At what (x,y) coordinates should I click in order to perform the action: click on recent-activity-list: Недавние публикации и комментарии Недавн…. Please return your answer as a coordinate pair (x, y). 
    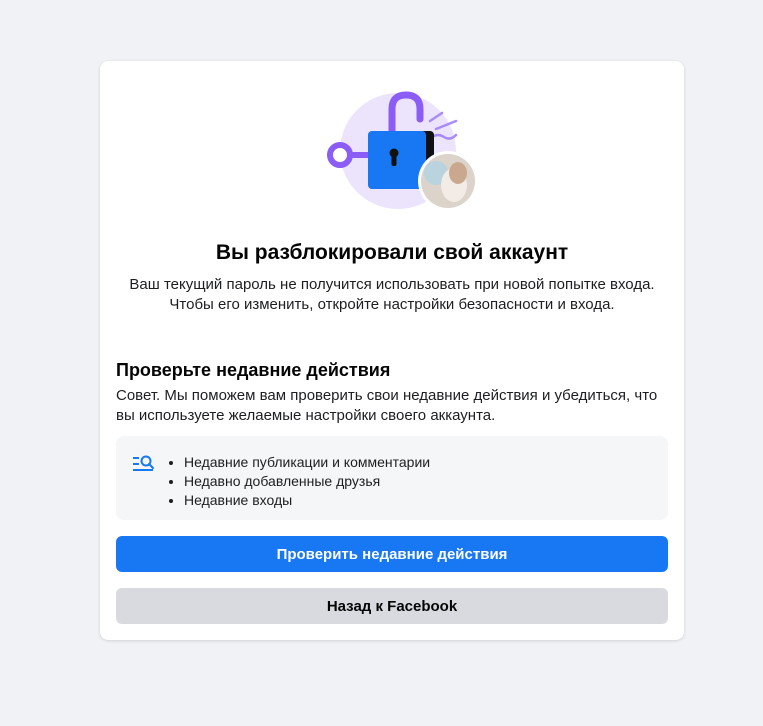
    Looking at the image, I should click on (298, 481).